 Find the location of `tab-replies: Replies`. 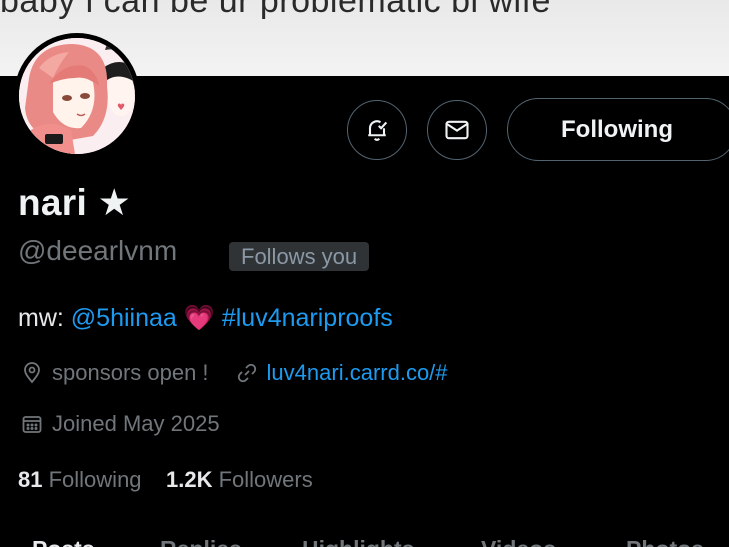

tab-replies: Replies is located at coordinates (201, 541).